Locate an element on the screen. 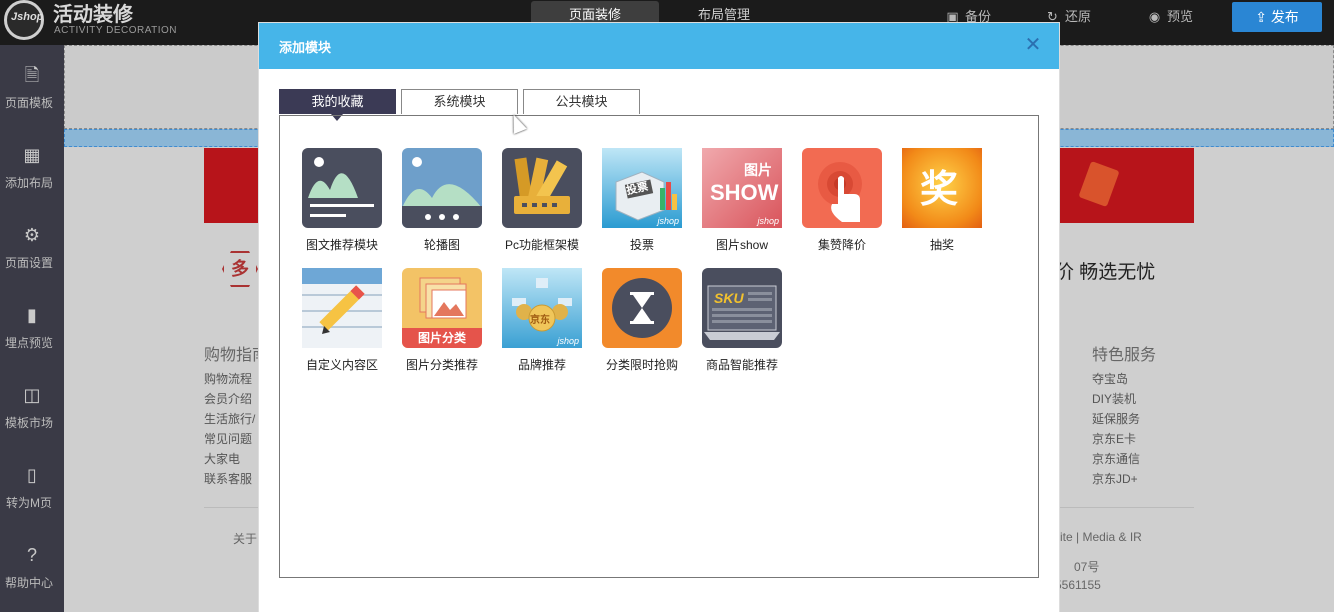 The image size is (1334, 612). module-flash-sale: 分类限时抢购 is located at coordinates (642, 320).